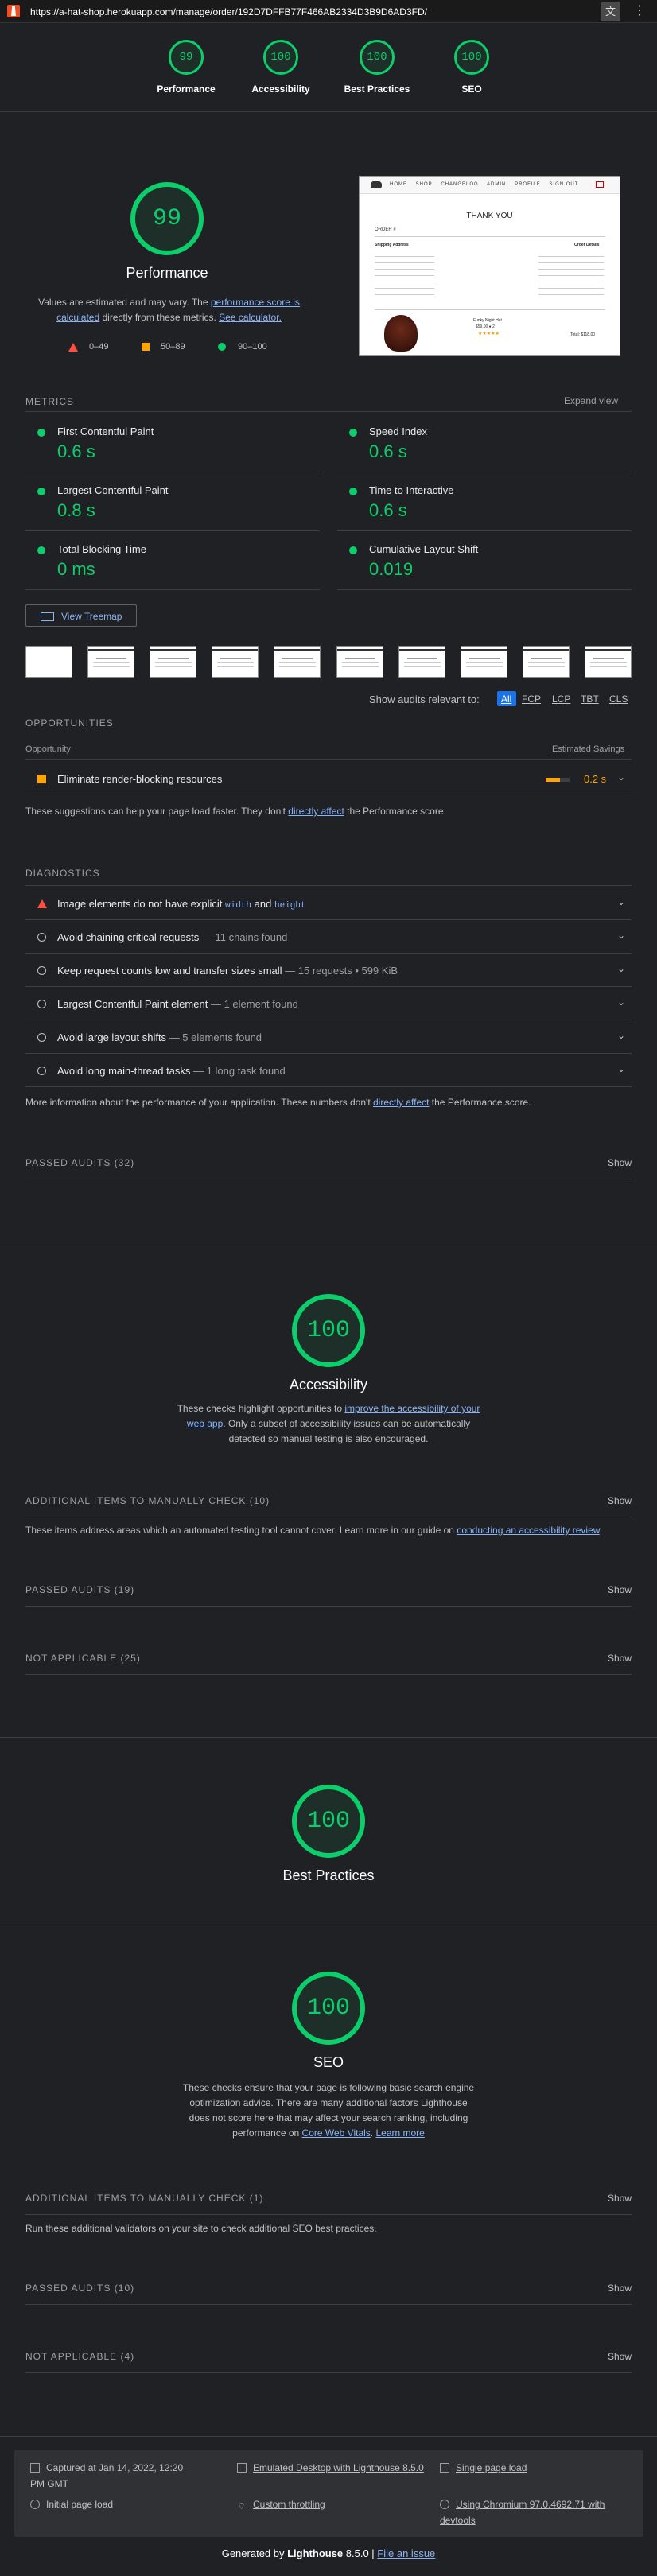  I want to click on core-web-vitals-link: Core Web Vitals, so click(336, 2133).